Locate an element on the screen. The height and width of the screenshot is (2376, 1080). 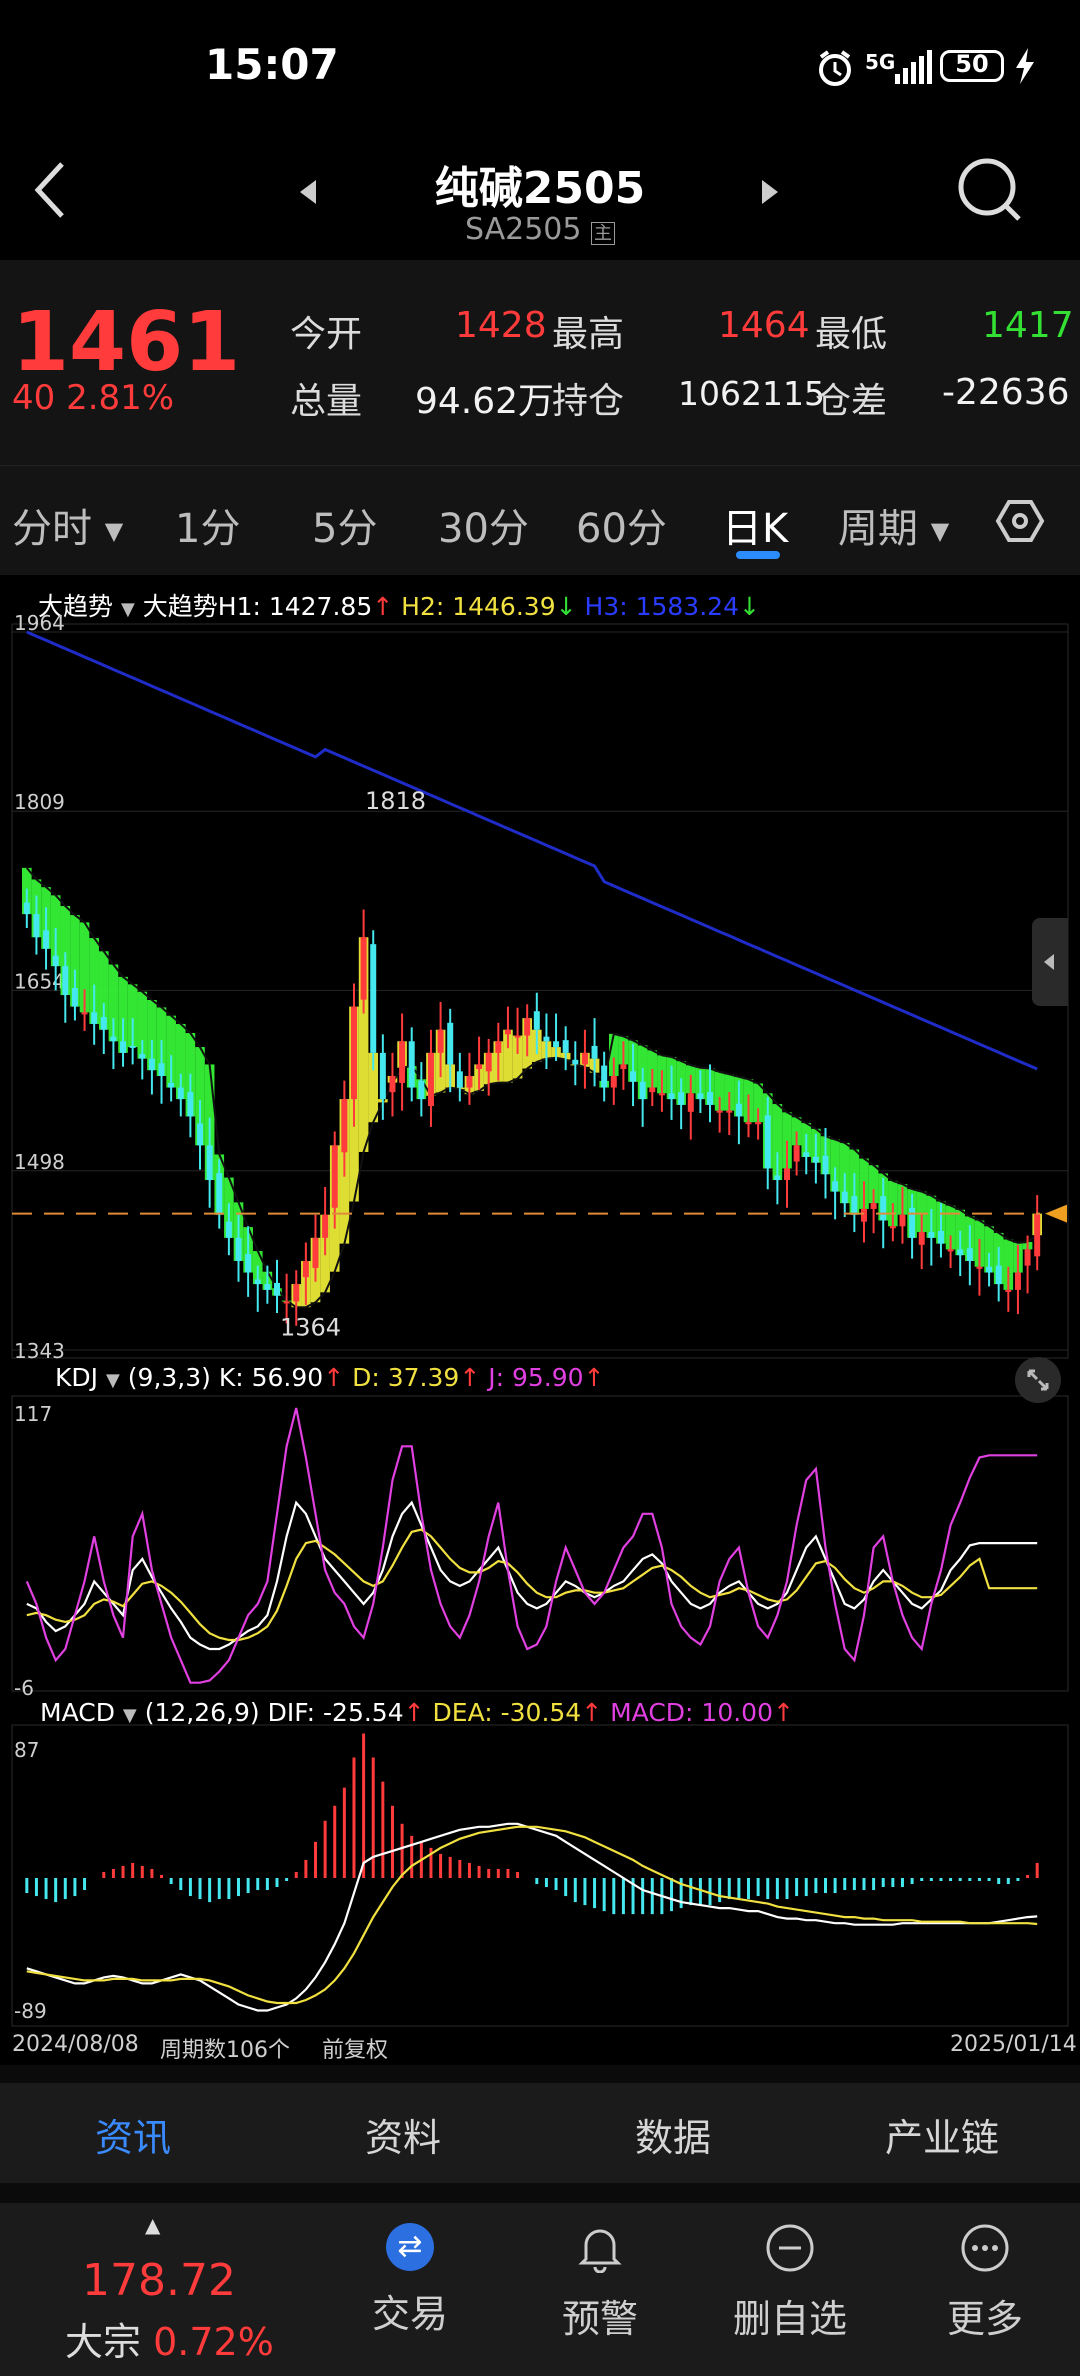
tab-intraday: 分时 ▼ is located at coordinates (67, 525).